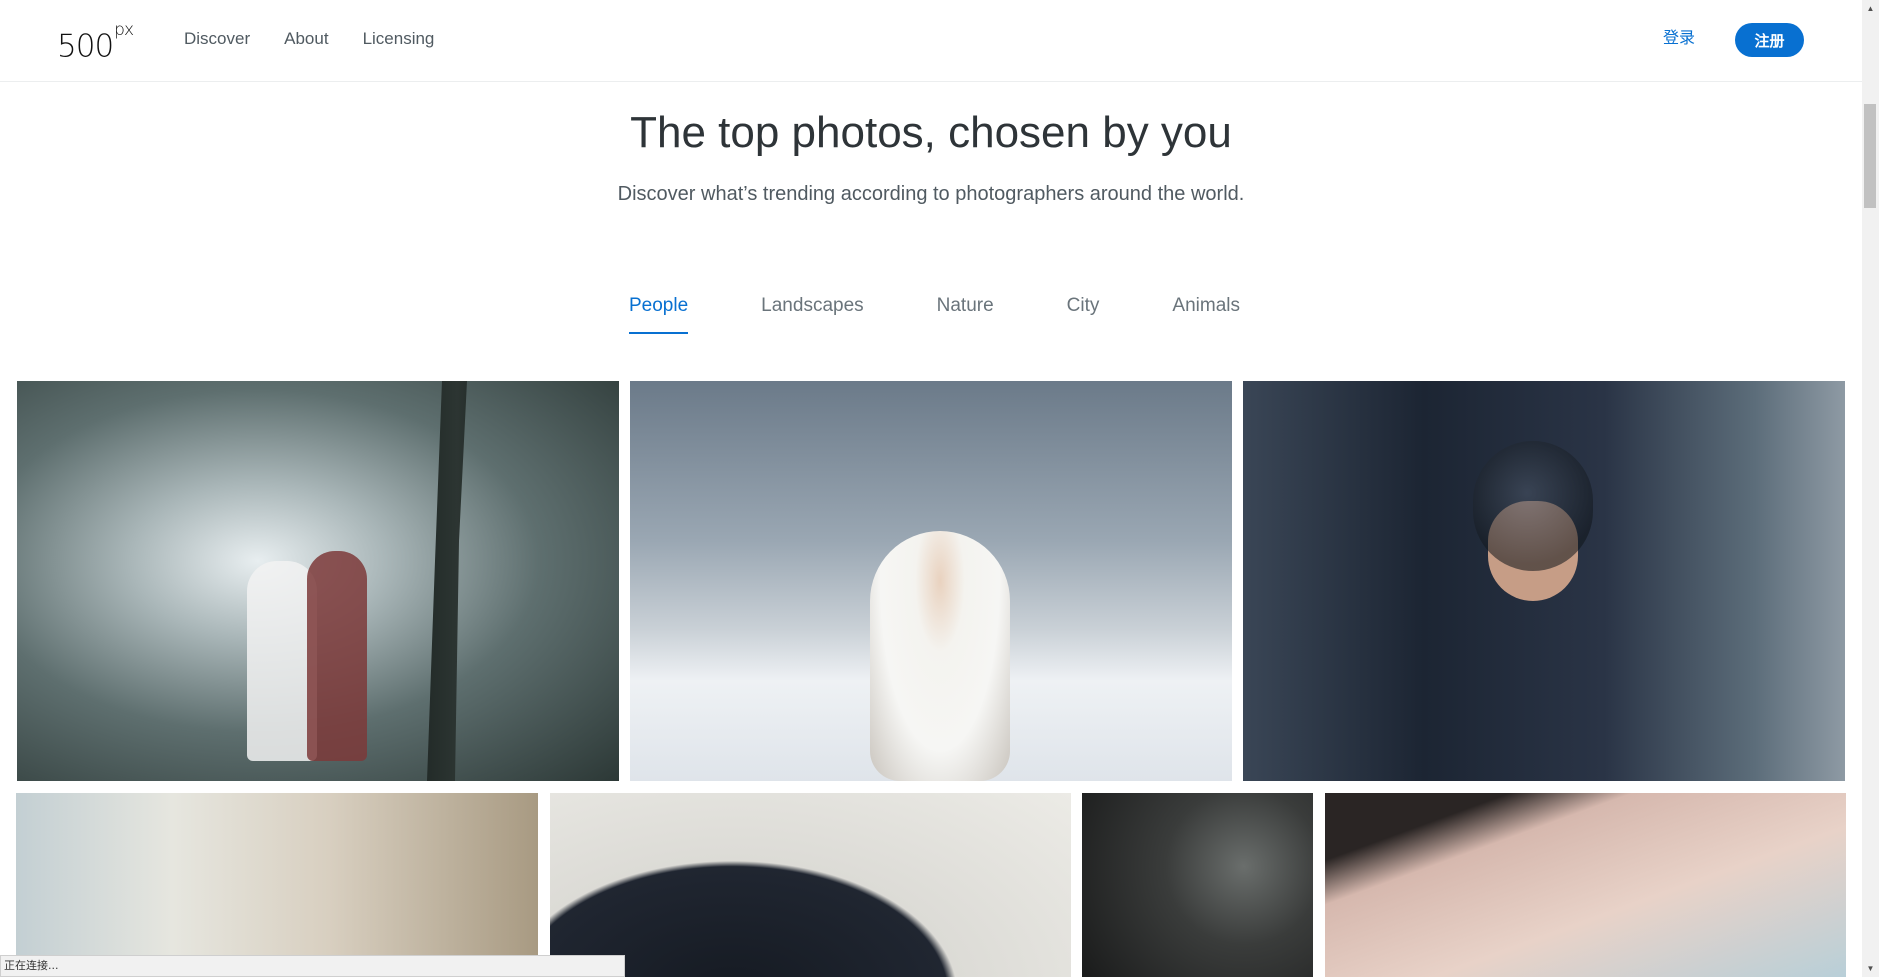  I want to click on scroll-down-icon: ▼, so click(1870, 968).